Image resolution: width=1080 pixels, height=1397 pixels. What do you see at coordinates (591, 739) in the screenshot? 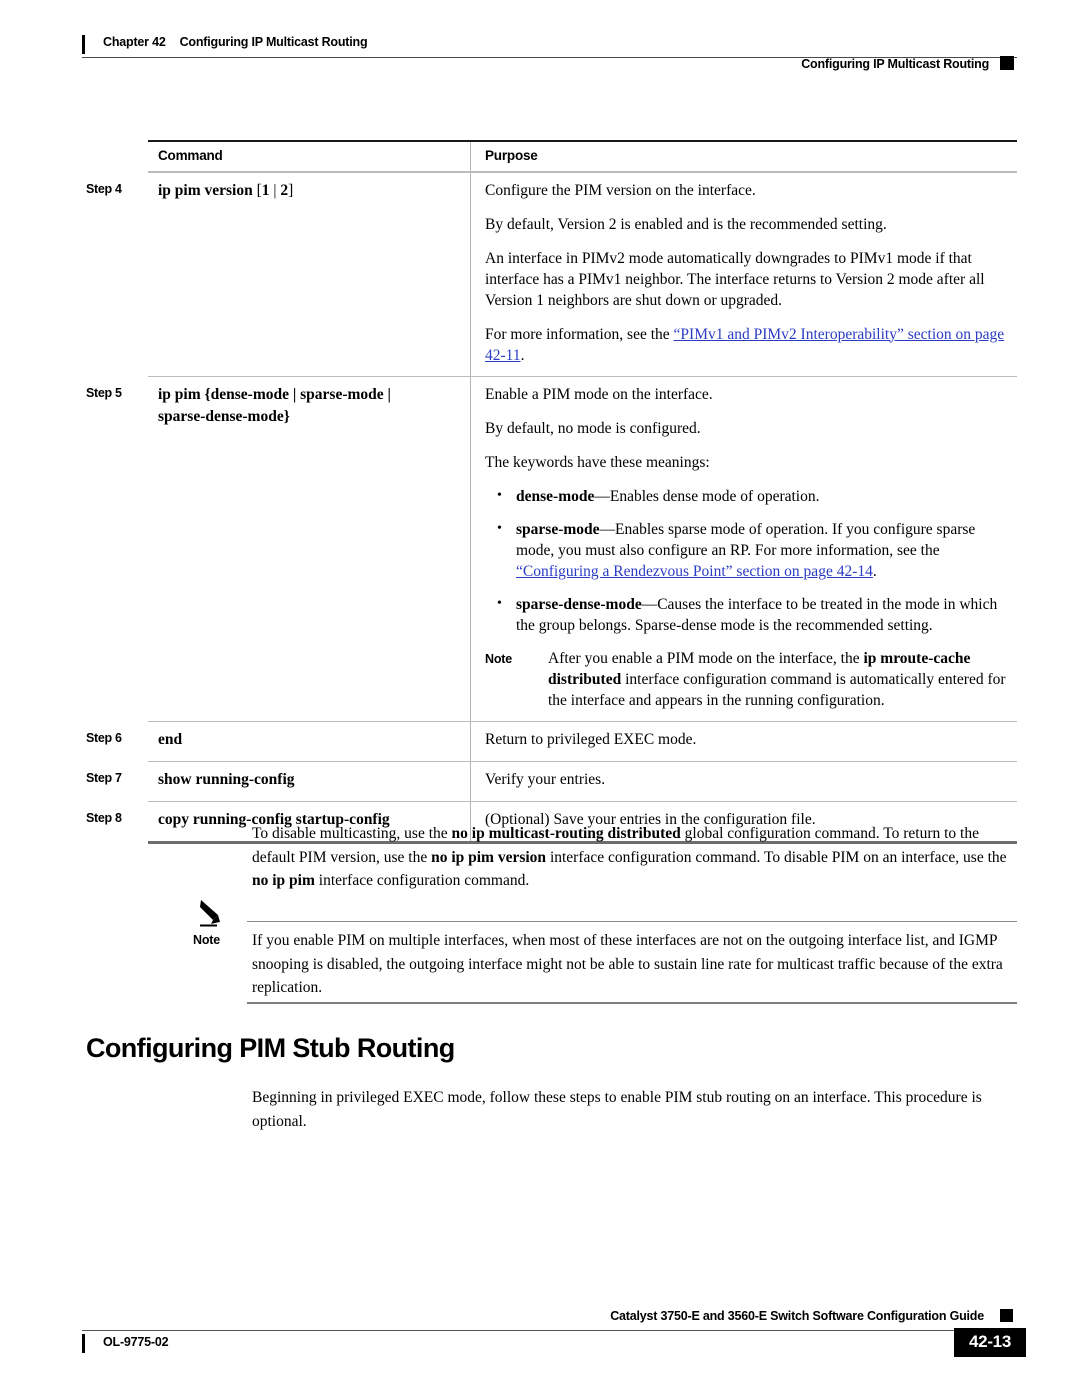
I see `purpose-step6: Return to privileged EXEC mode.` at bounding box center [591, 739].